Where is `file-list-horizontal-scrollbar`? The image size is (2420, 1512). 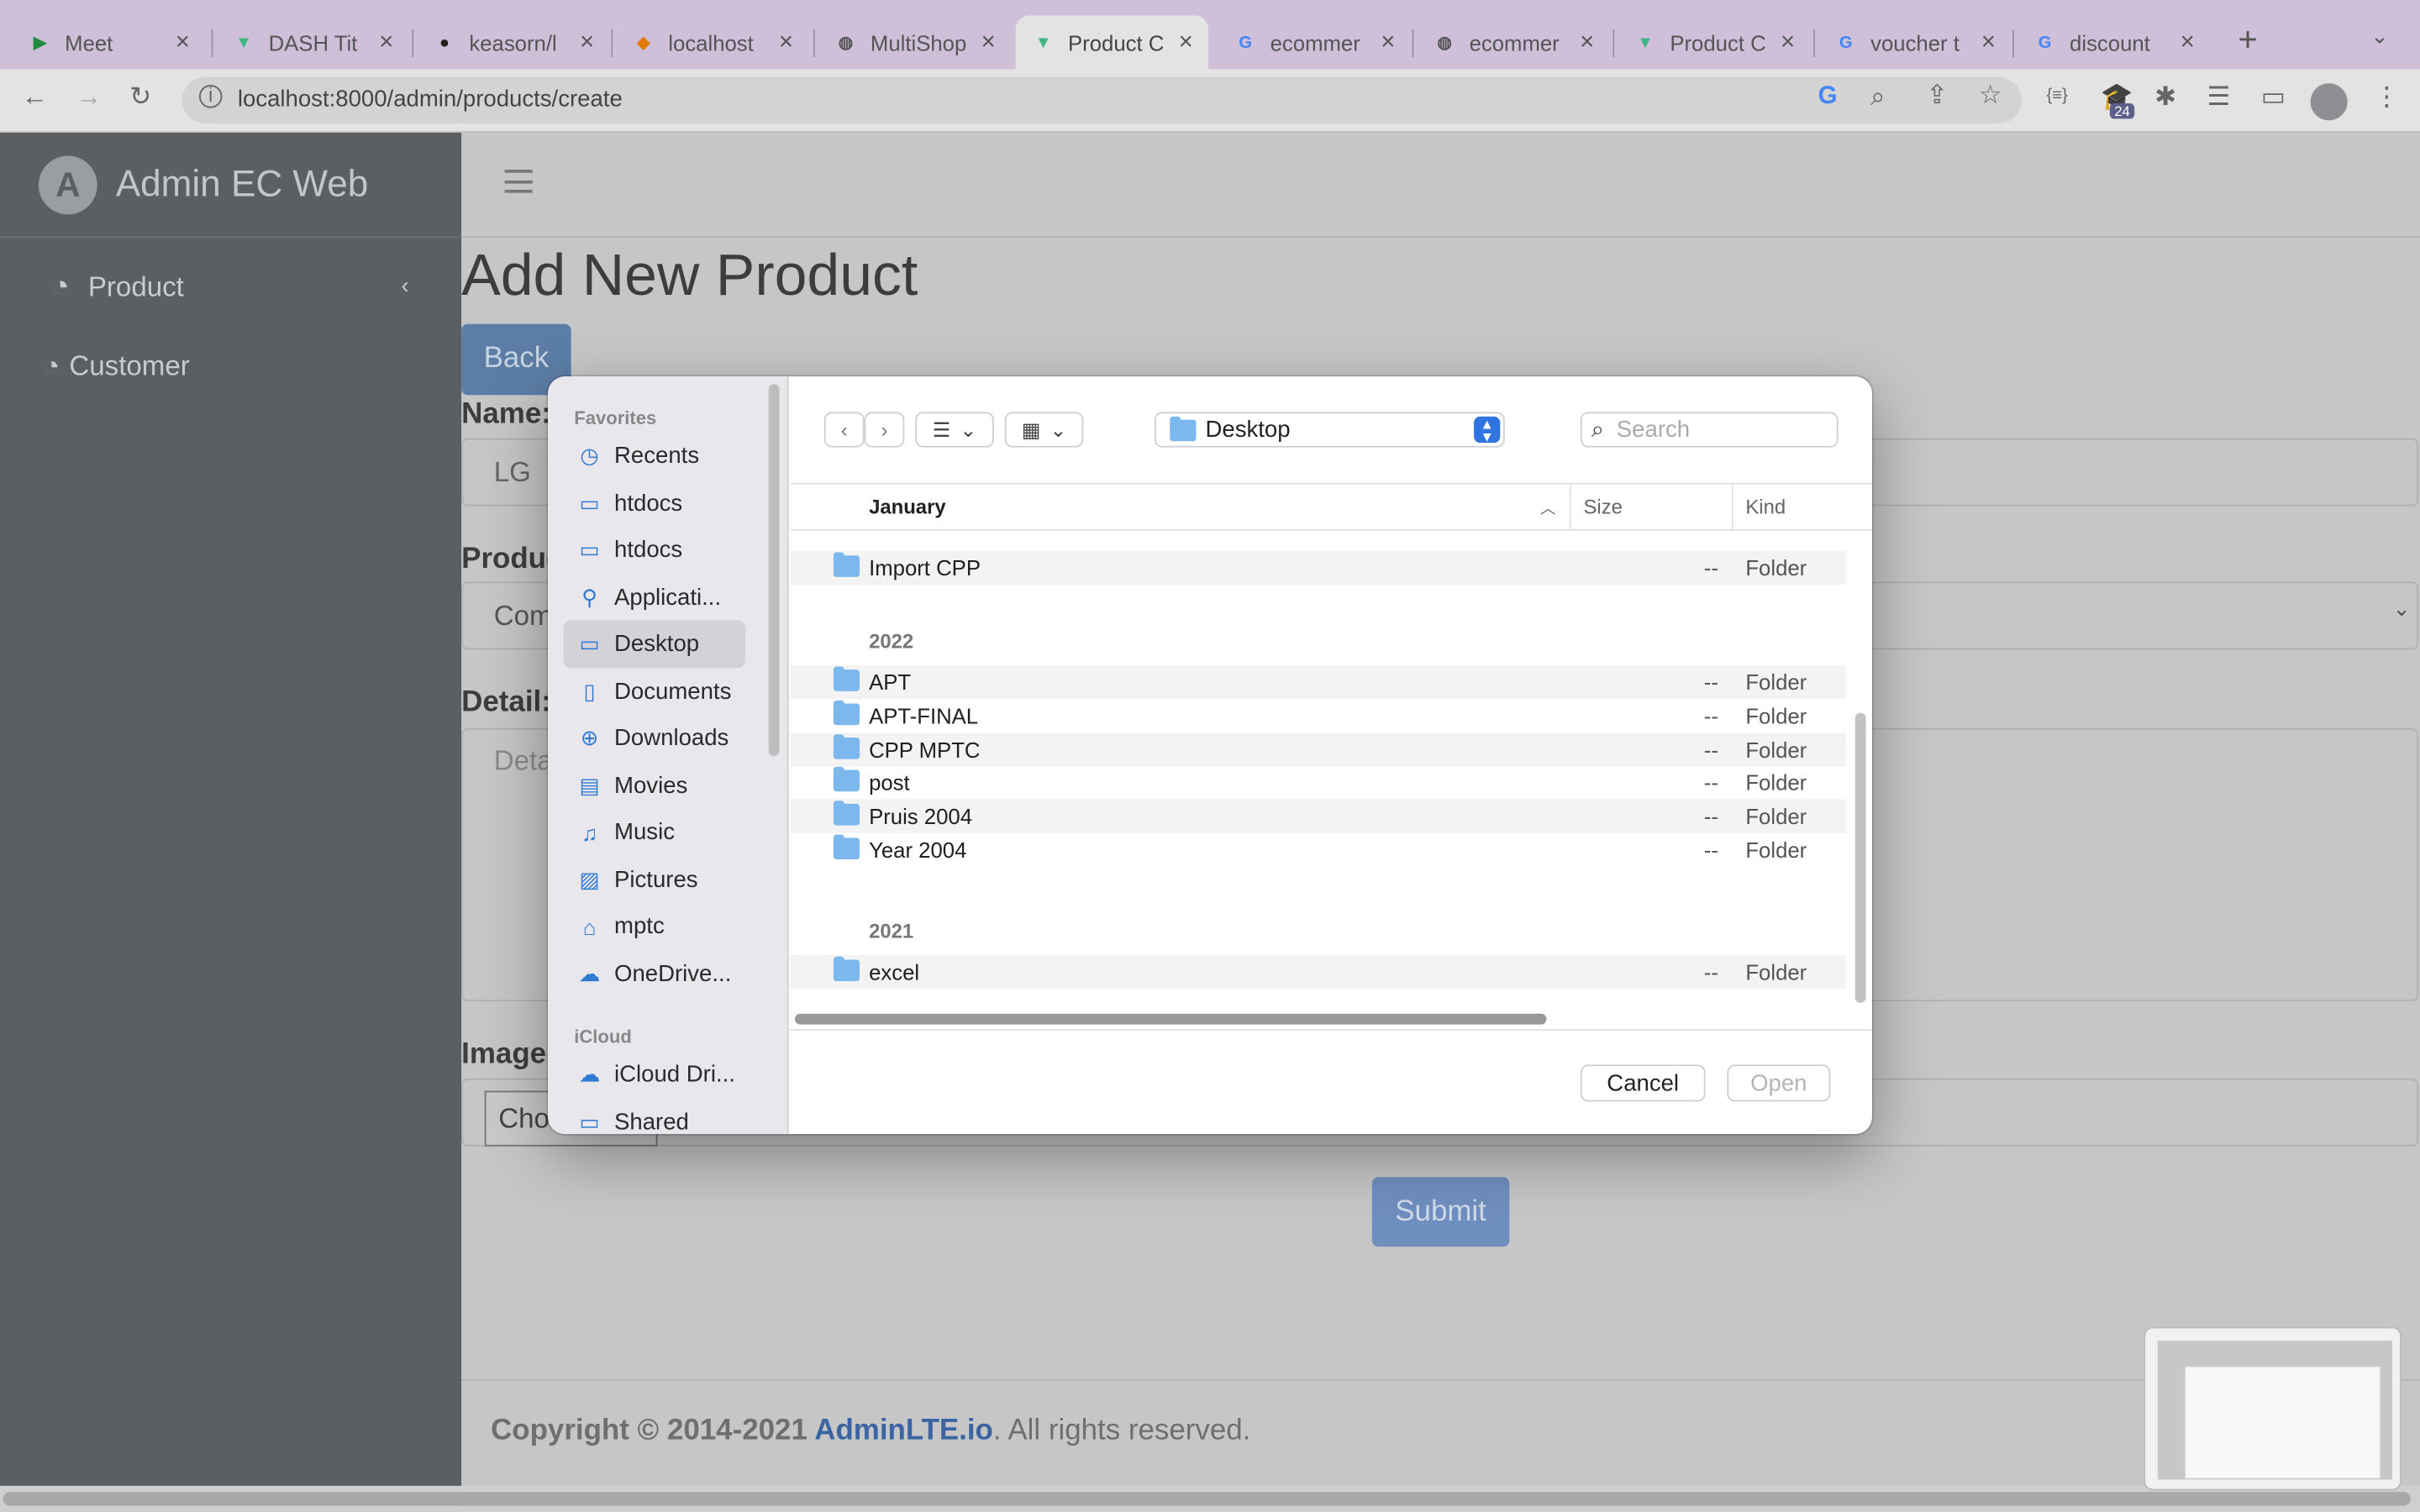
file-list-horizontal-scrollbar is located at coordinates (1170, 1019).